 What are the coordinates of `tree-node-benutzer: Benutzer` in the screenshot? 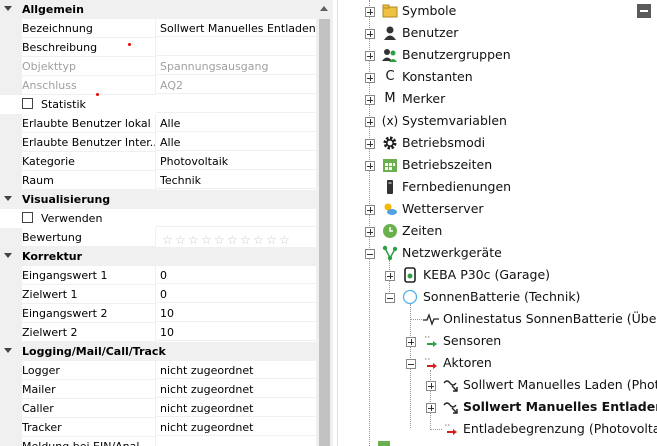 It's located at (497, 33).